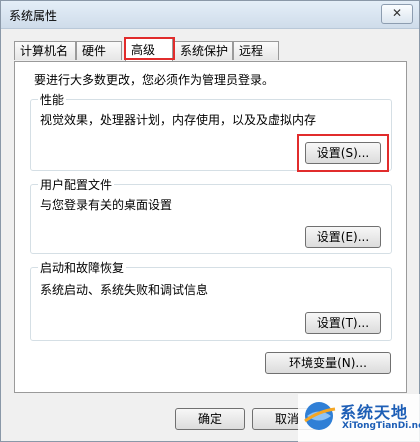 This screenshot has width=420, height=442. Describe the element at coordinates (381, 426) in the screenshot. I see `watermark-subtitle: XiTongTianDi.net` at that location.